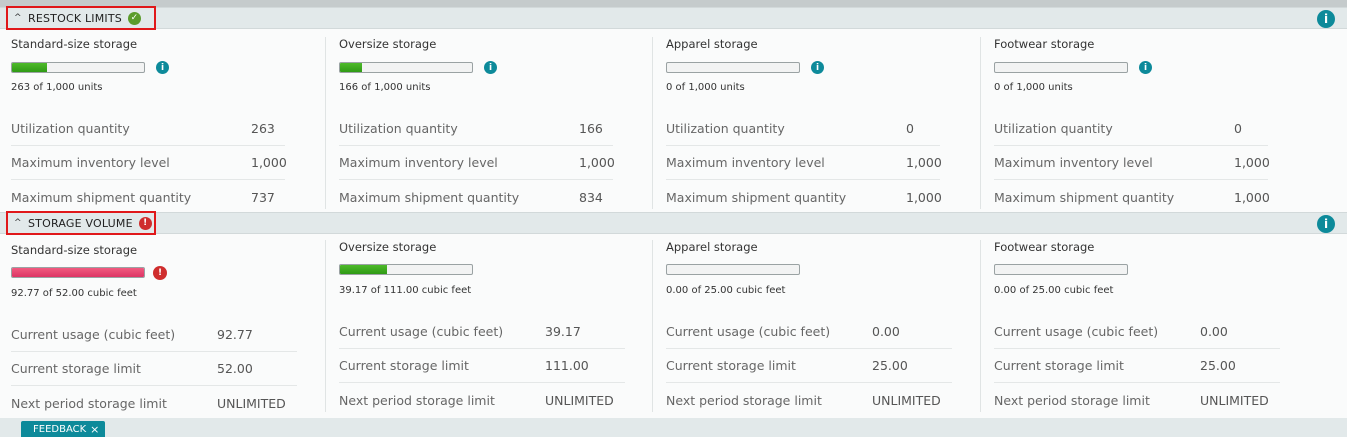 This screenshot has height=437, width=1347. What do you see at coordinates (476, 129) in the screenshot?
I see `metric-row: Utilization quantity 166` at bounding box center [476, 129].